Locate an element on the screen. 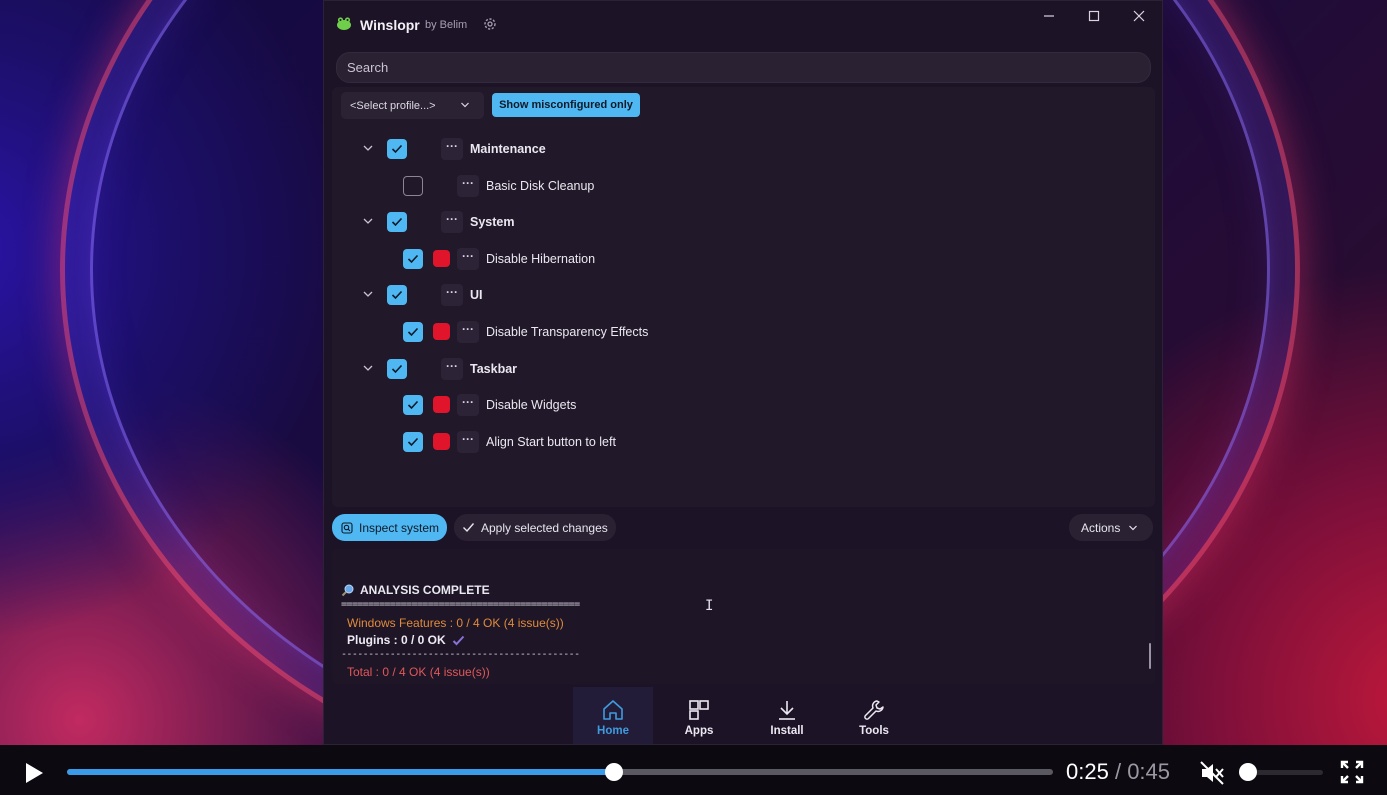  play-icon is located at coordinates (34, 773).